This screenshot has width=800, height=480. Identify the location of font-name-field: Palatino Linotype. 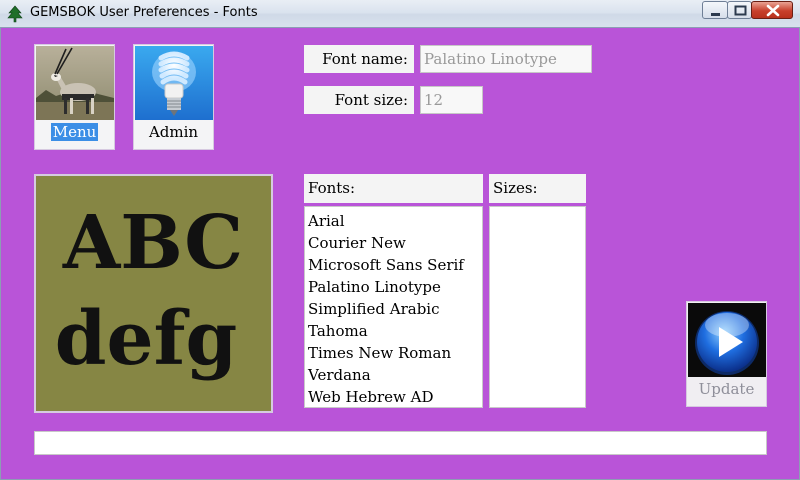
(506, 59).